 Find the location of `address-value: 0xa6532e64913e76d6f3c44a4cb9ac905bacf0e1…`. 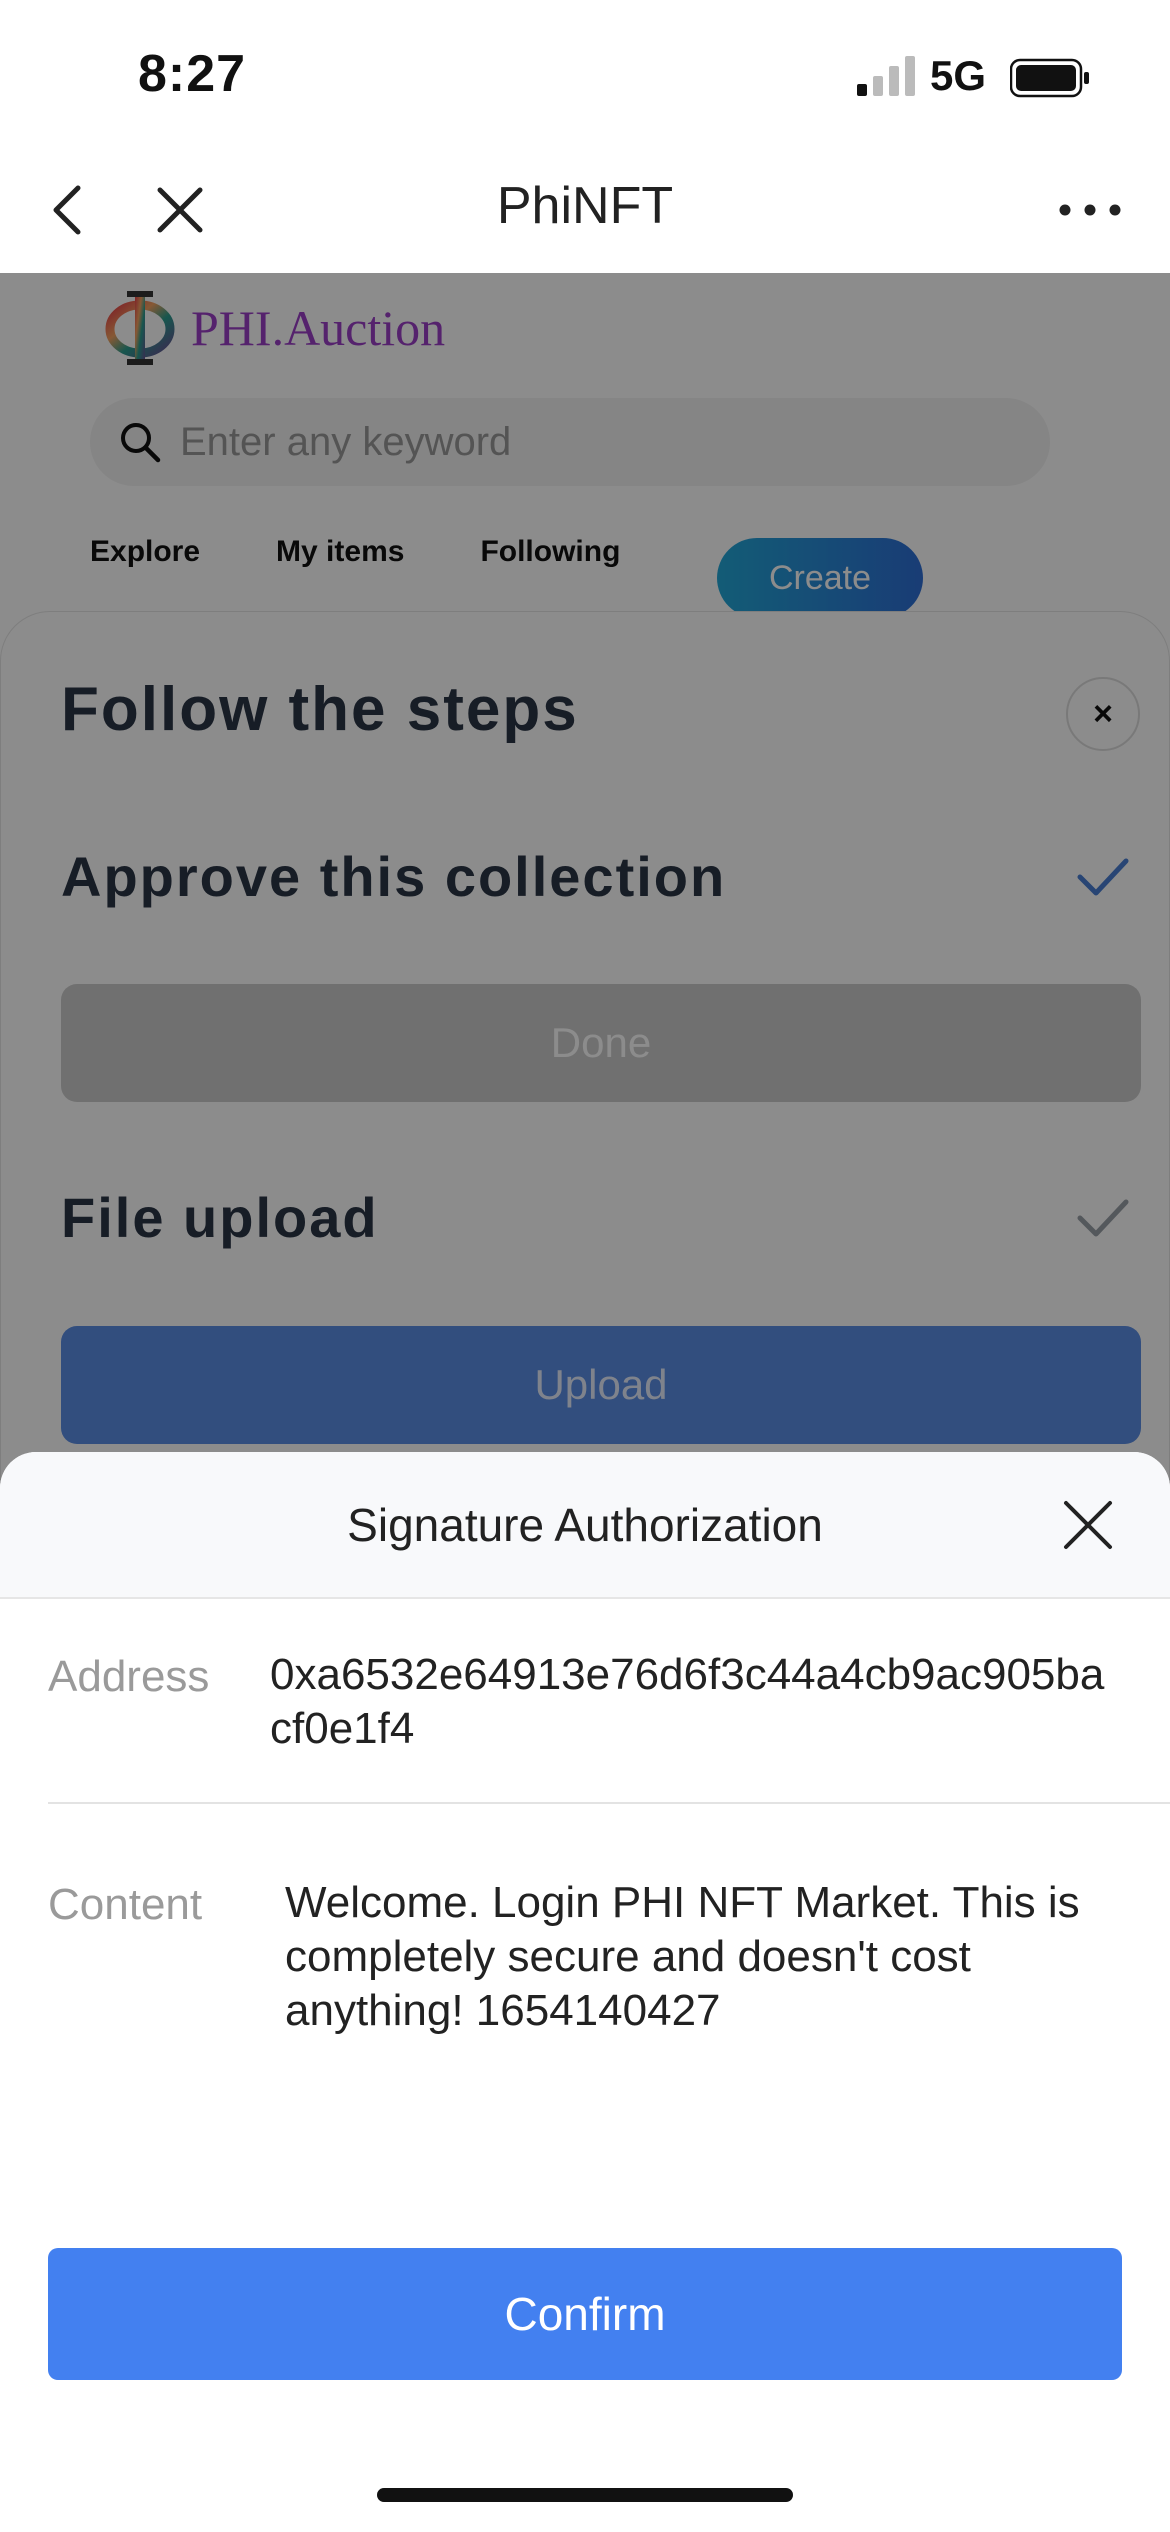

address-value: 0xa6532e64913e76d6f3c44a4cb9ac905bacf0e1… is located at coordinates (687, 1701).